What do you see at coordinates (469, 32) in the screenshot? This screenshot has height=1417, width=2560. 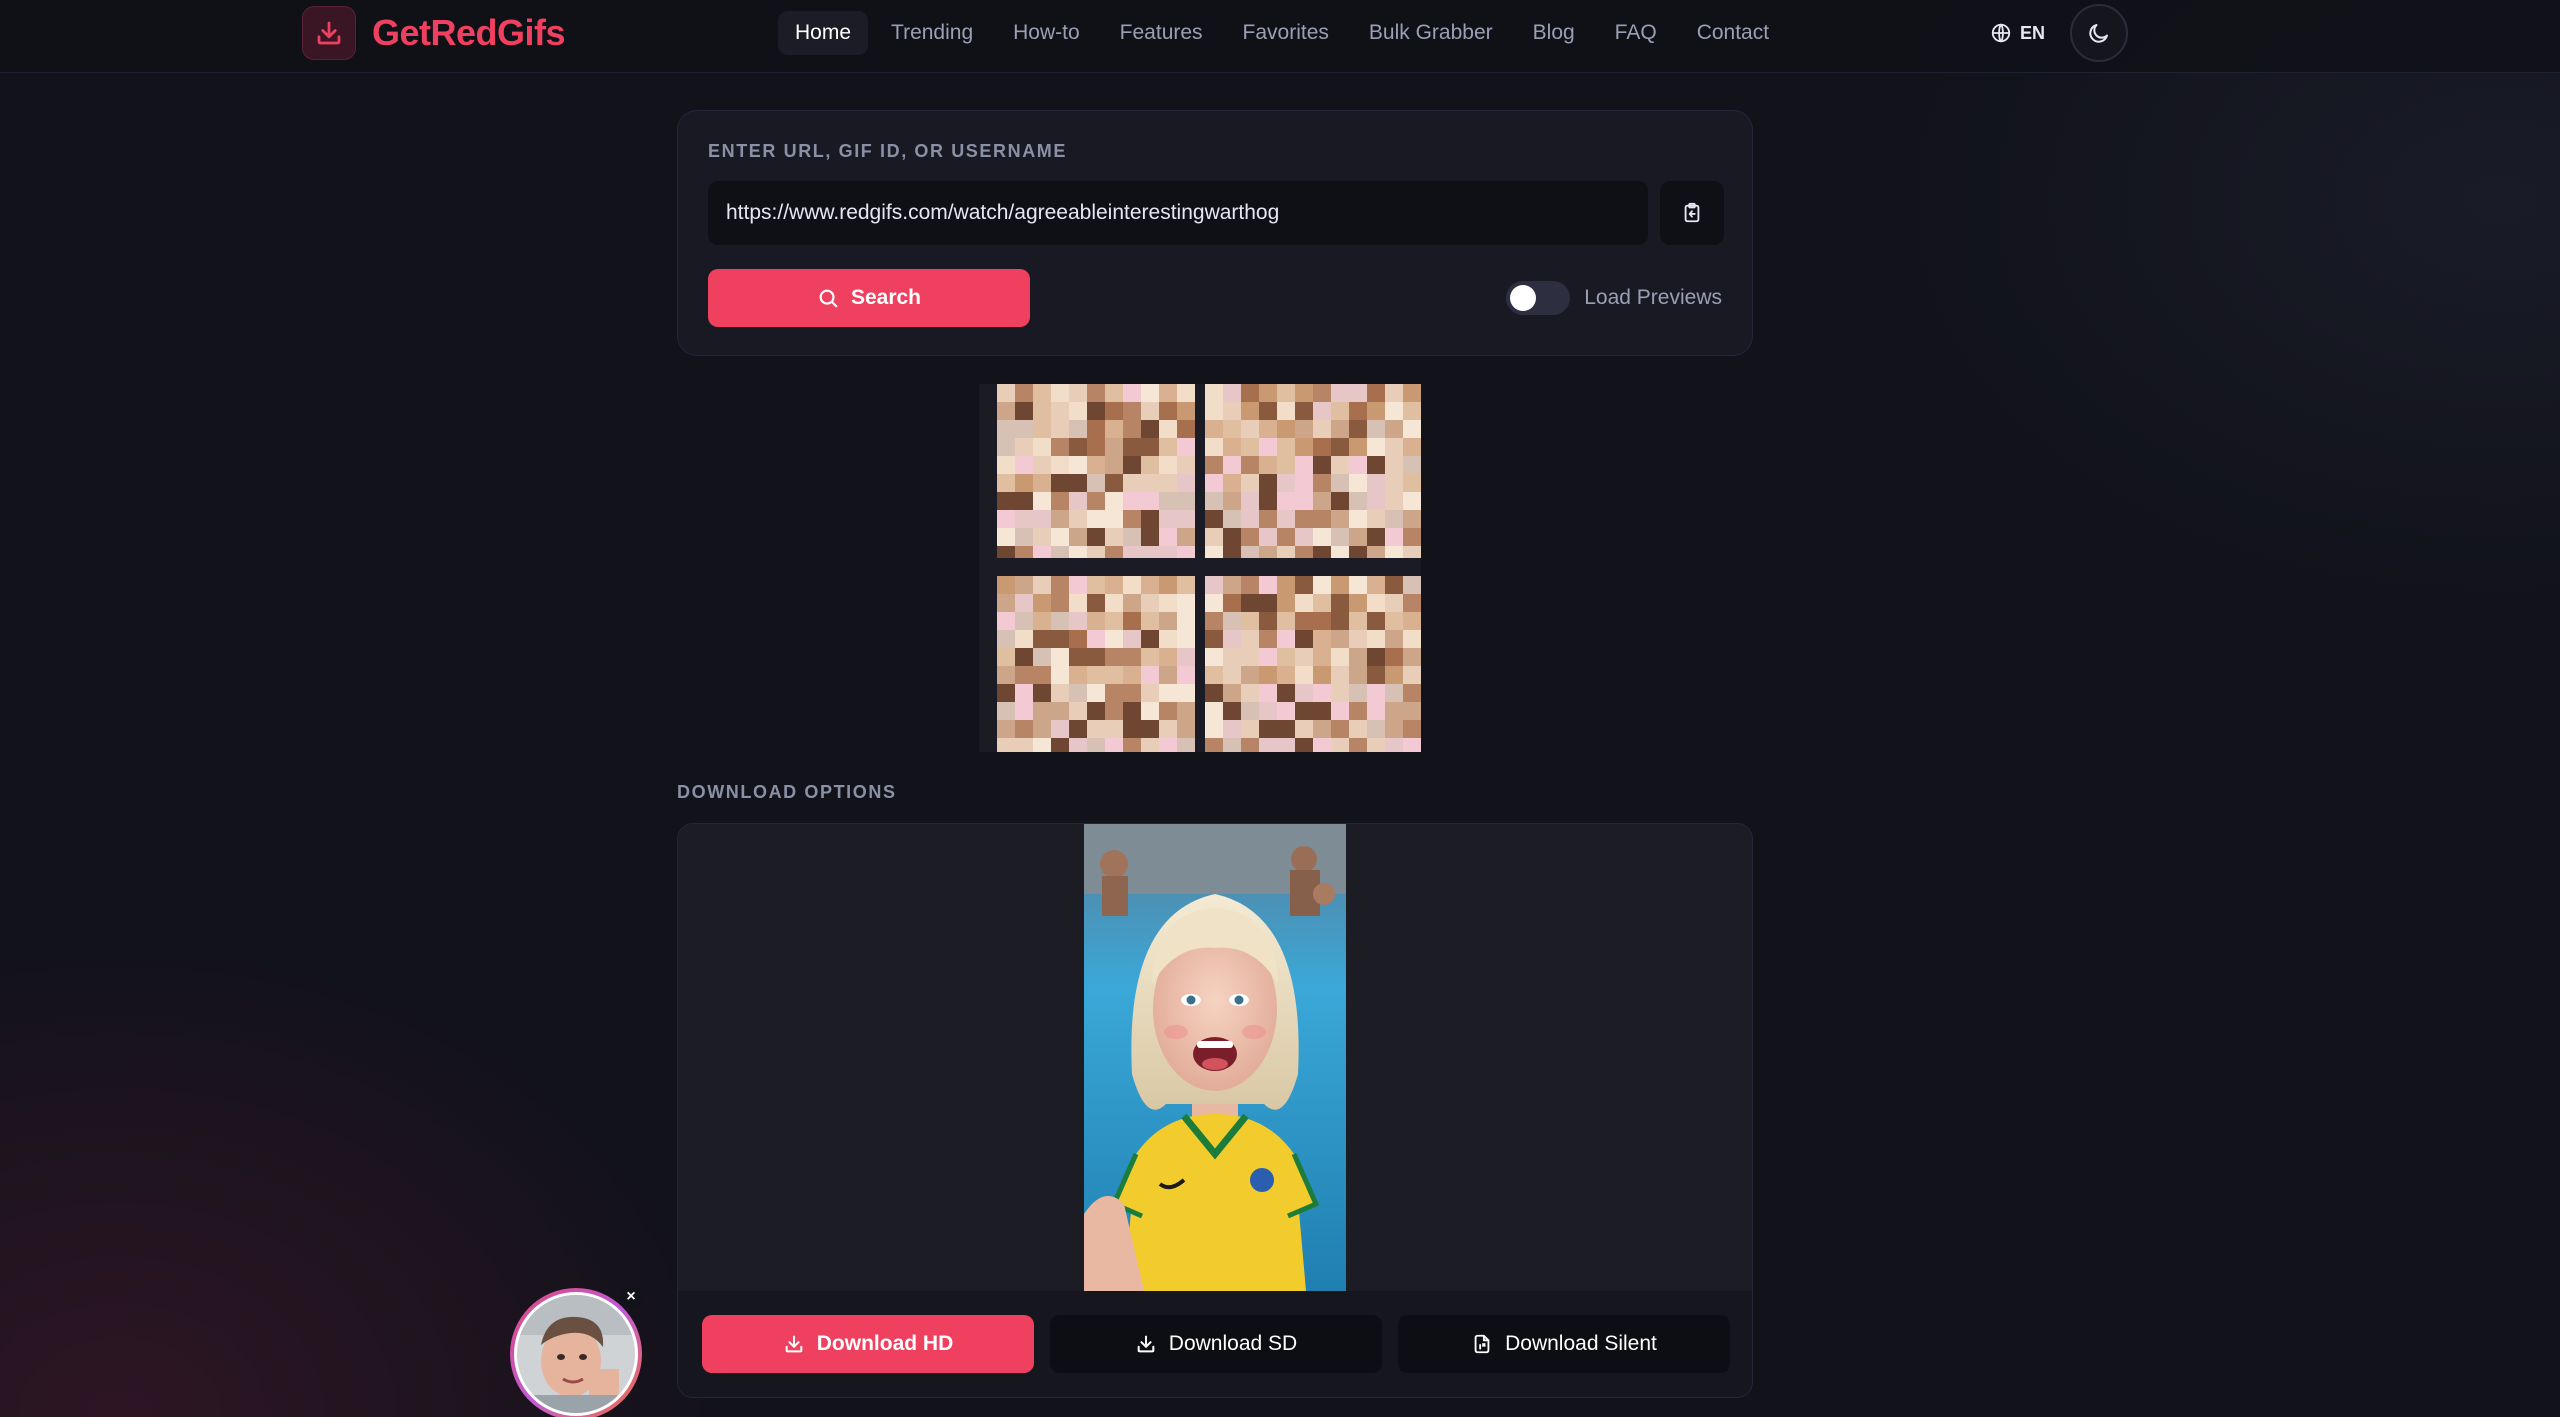 I see `brand-name: GetRedGifs` at bounding box center [469, 32].